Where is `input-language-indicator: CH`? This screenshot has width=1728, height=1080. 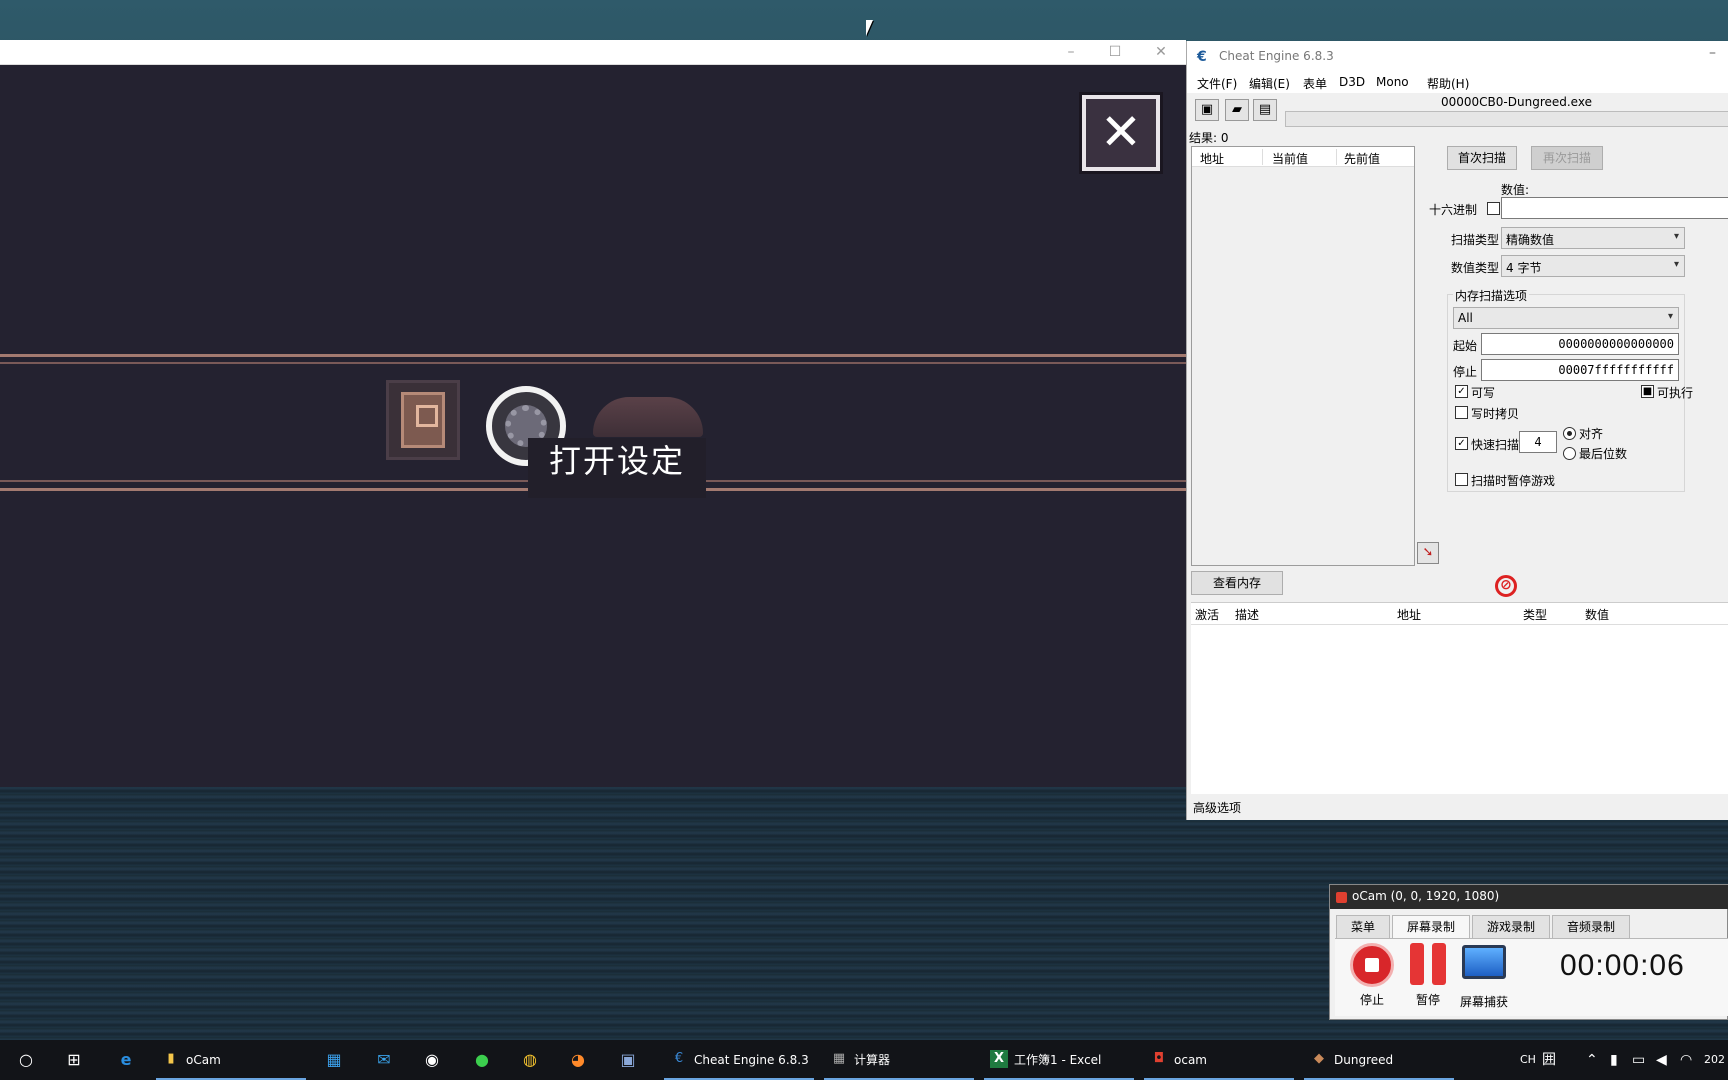
input-language-indicator: CH is located at coordinates (1528, 1060).